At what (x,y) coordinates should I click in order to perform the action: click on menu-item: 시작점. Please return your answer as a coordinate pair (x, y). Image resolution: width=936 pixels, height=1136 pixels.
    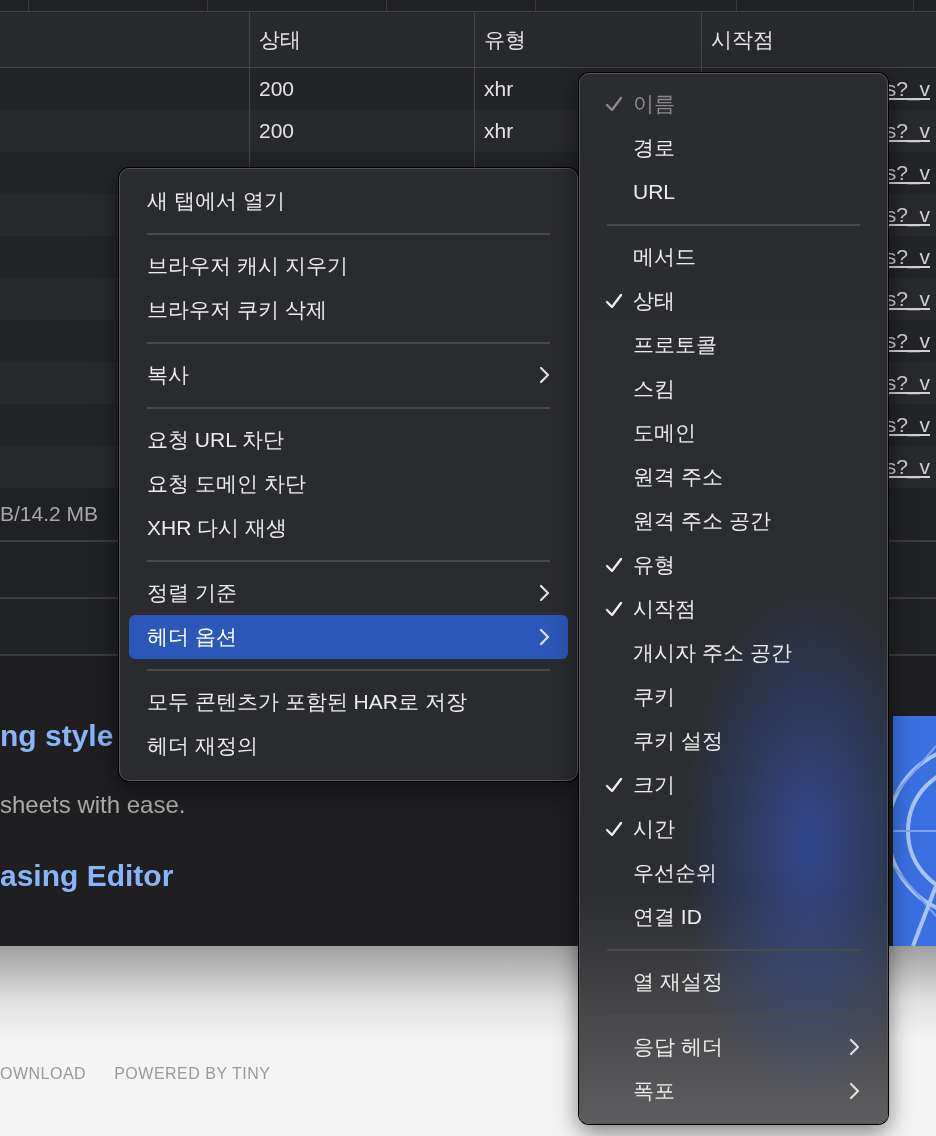
    Looking at the image, I should click on (733, 609).